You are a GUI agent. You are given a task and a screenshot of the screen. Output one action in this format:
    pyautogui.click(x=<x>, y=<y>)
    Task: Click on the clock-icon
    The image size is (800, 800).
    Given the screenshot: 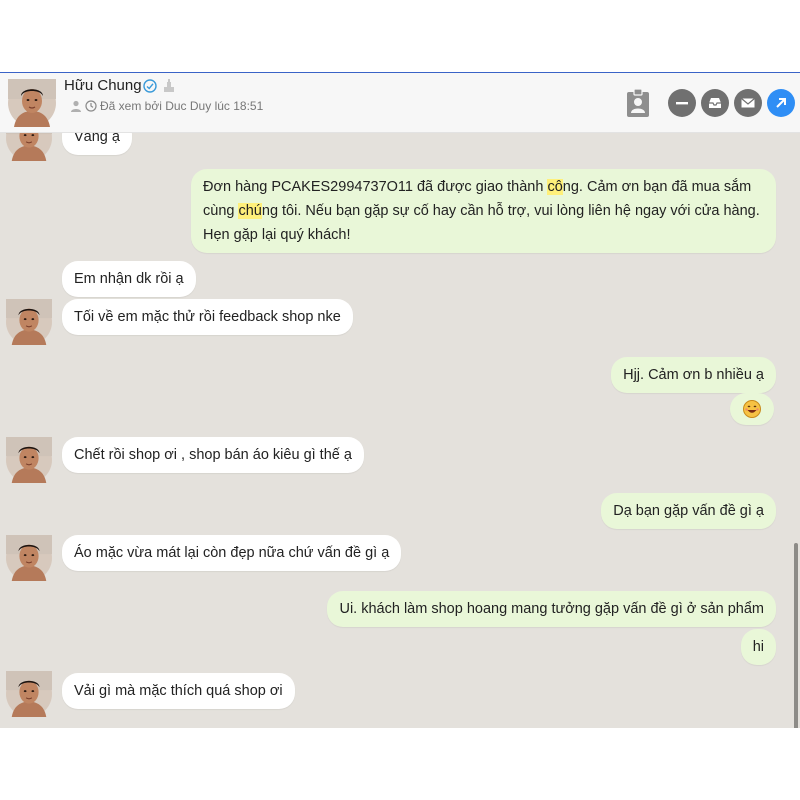 What is the action you would take?
    pyautogui.click(x=91, y=106)
    